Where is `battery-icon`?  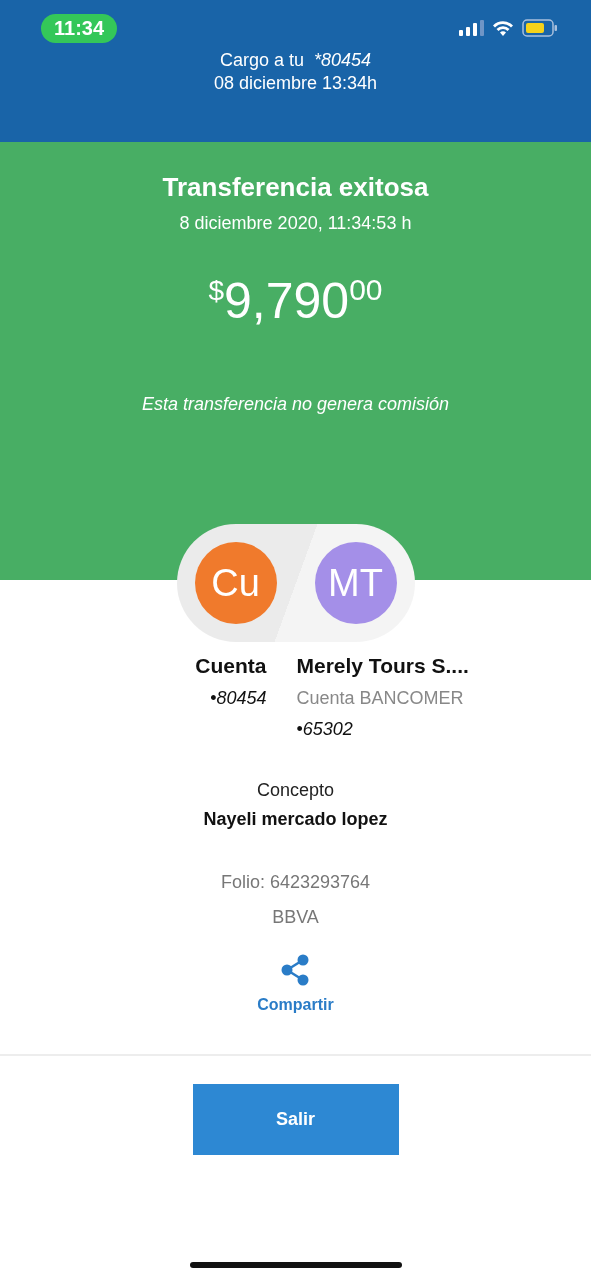 battery-icon is located at coordinates (540, 28).